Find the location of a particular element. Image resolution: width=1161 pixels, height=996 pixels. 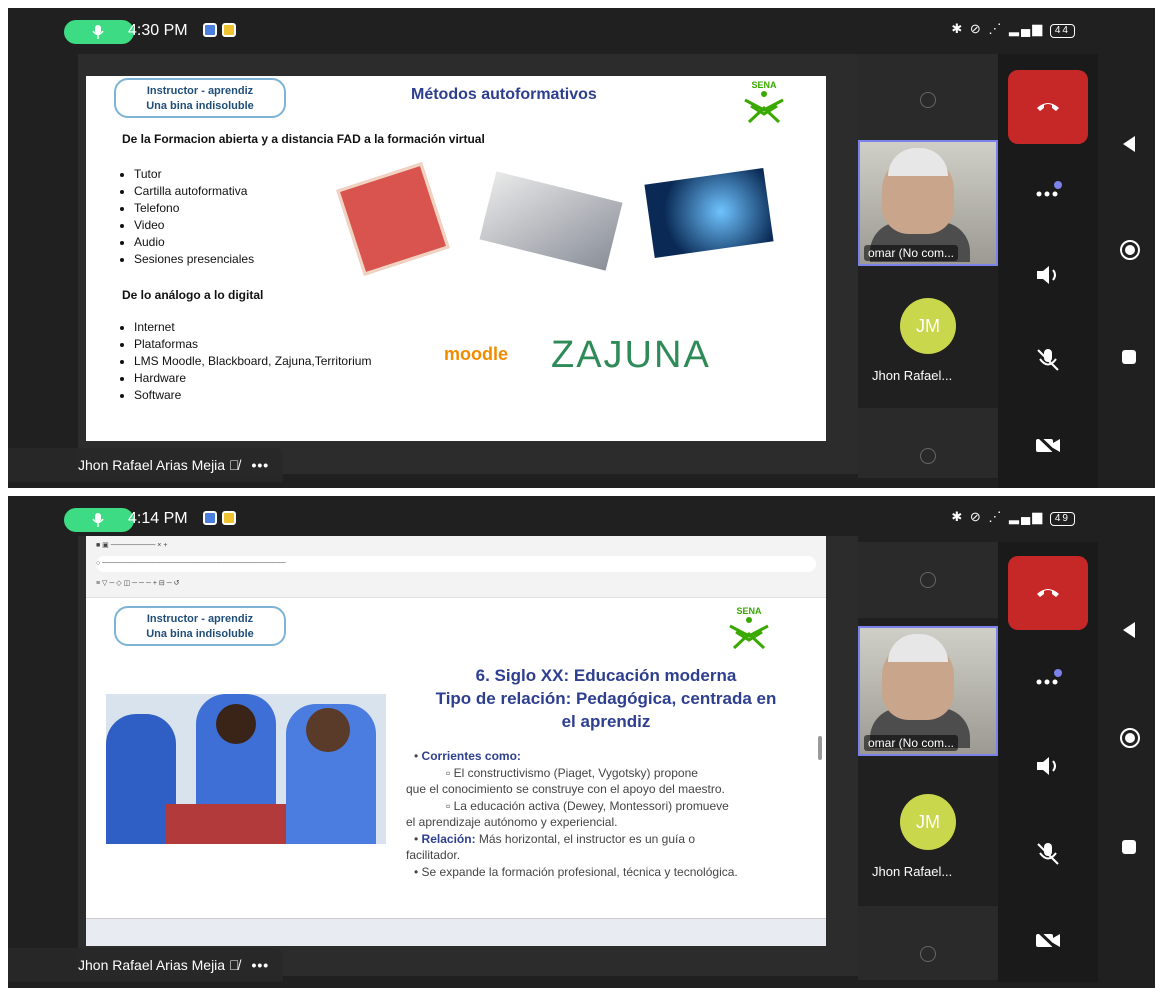

list-item: Telefono is located at coordinates (194, 208).